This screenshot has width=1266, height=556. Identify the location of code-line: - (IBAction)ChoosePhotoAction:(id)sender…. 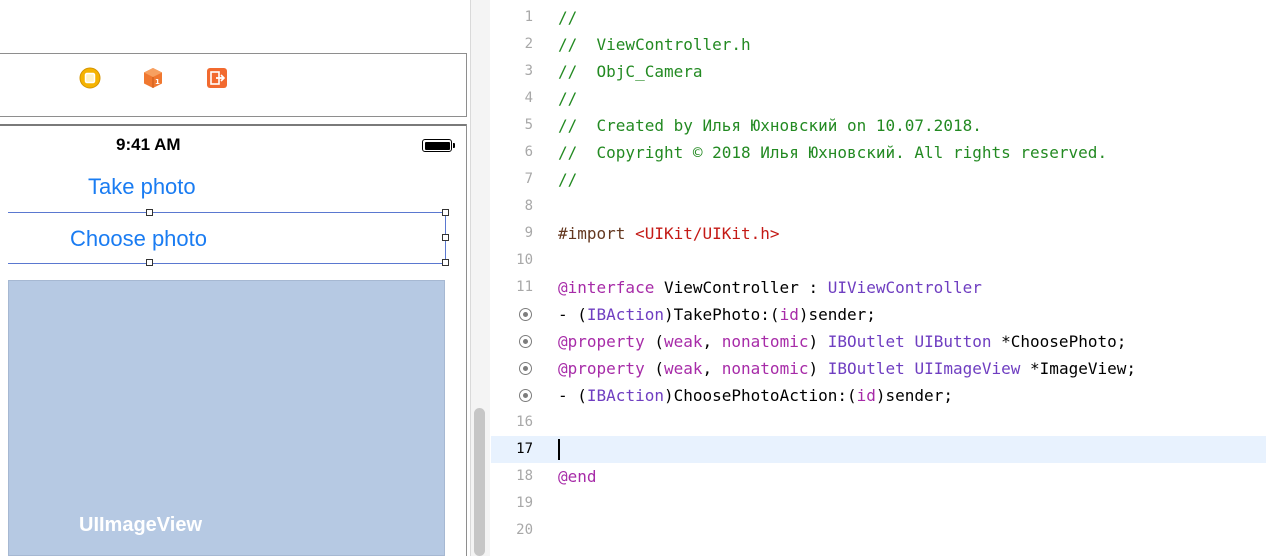
(878, 395).